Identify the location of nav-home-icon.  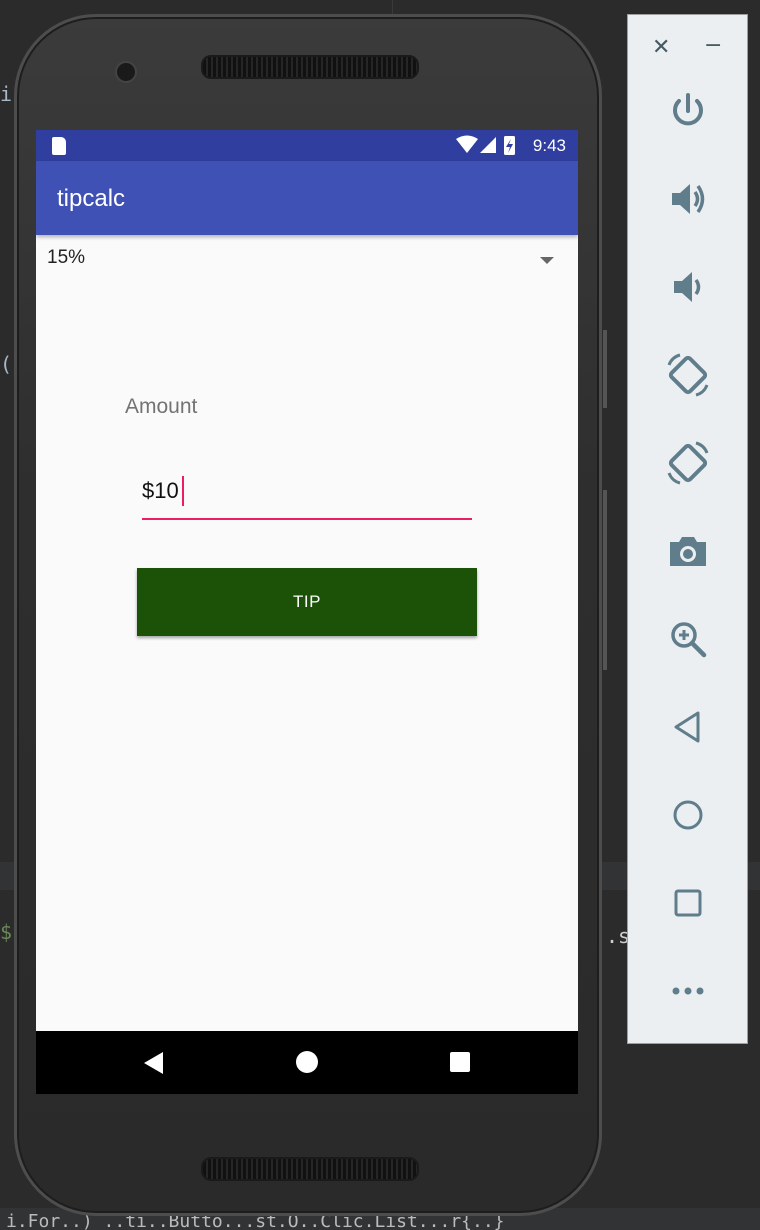
(307, 1062).